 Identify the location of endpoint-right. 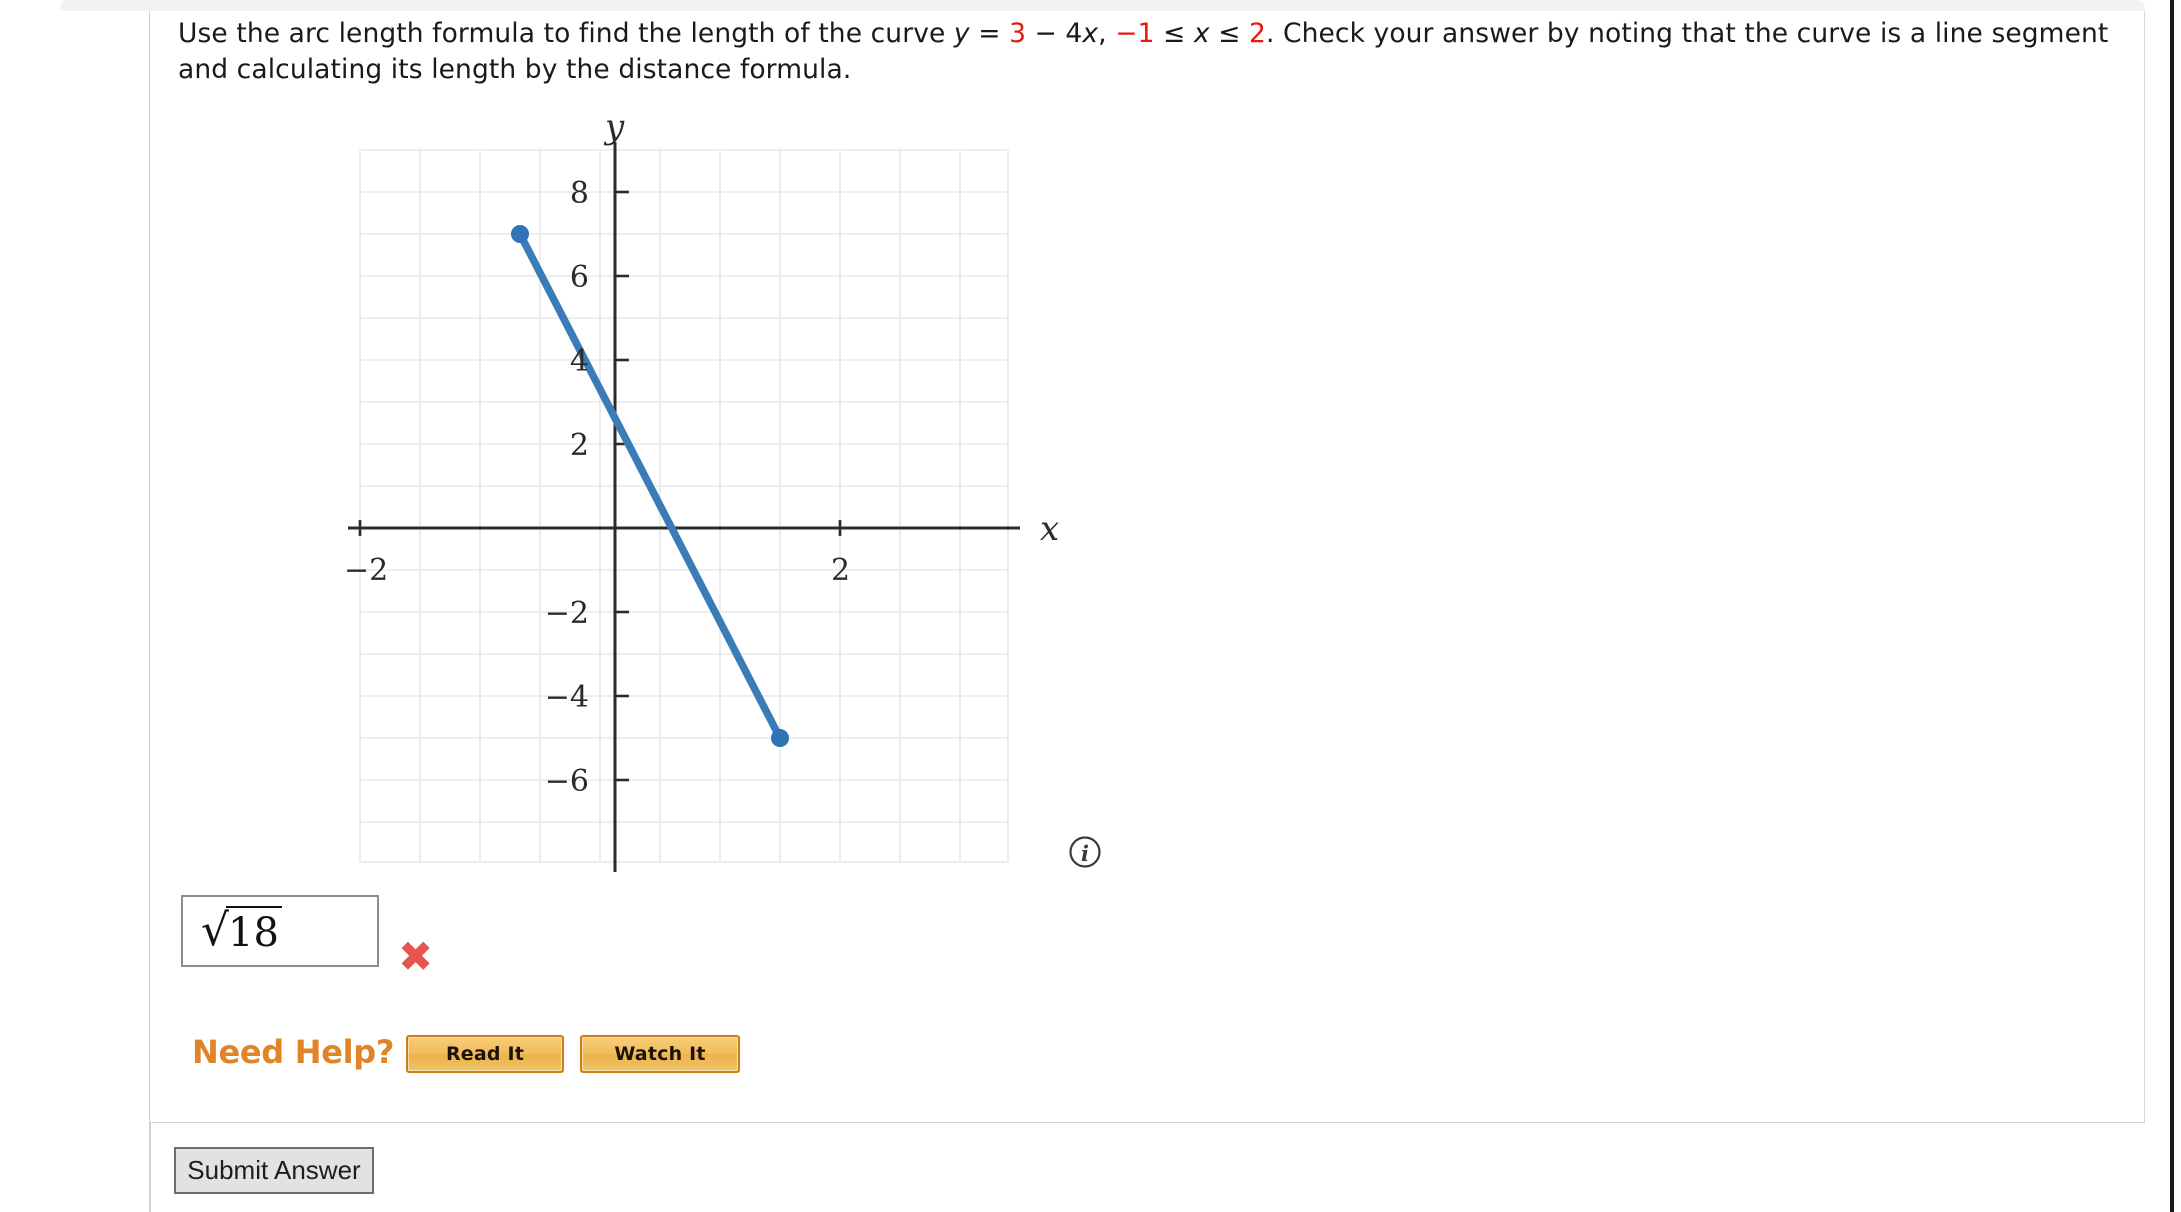
(780, 738).